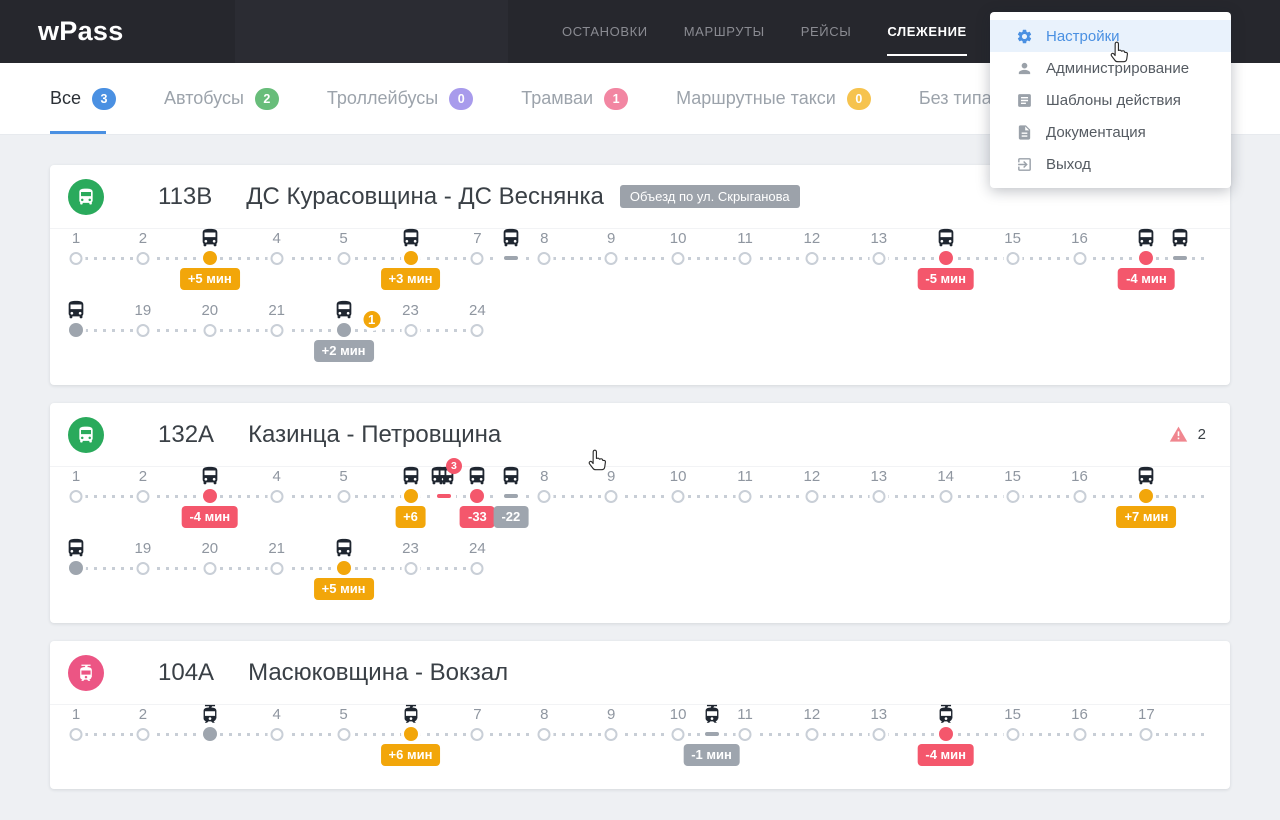 The width and height of the screenshot is (1280, 820). What do you see at coordinates (1110, 68) in the screenshot?
I see `menu-item: Администрирование` at bounding box center [1110, 68].